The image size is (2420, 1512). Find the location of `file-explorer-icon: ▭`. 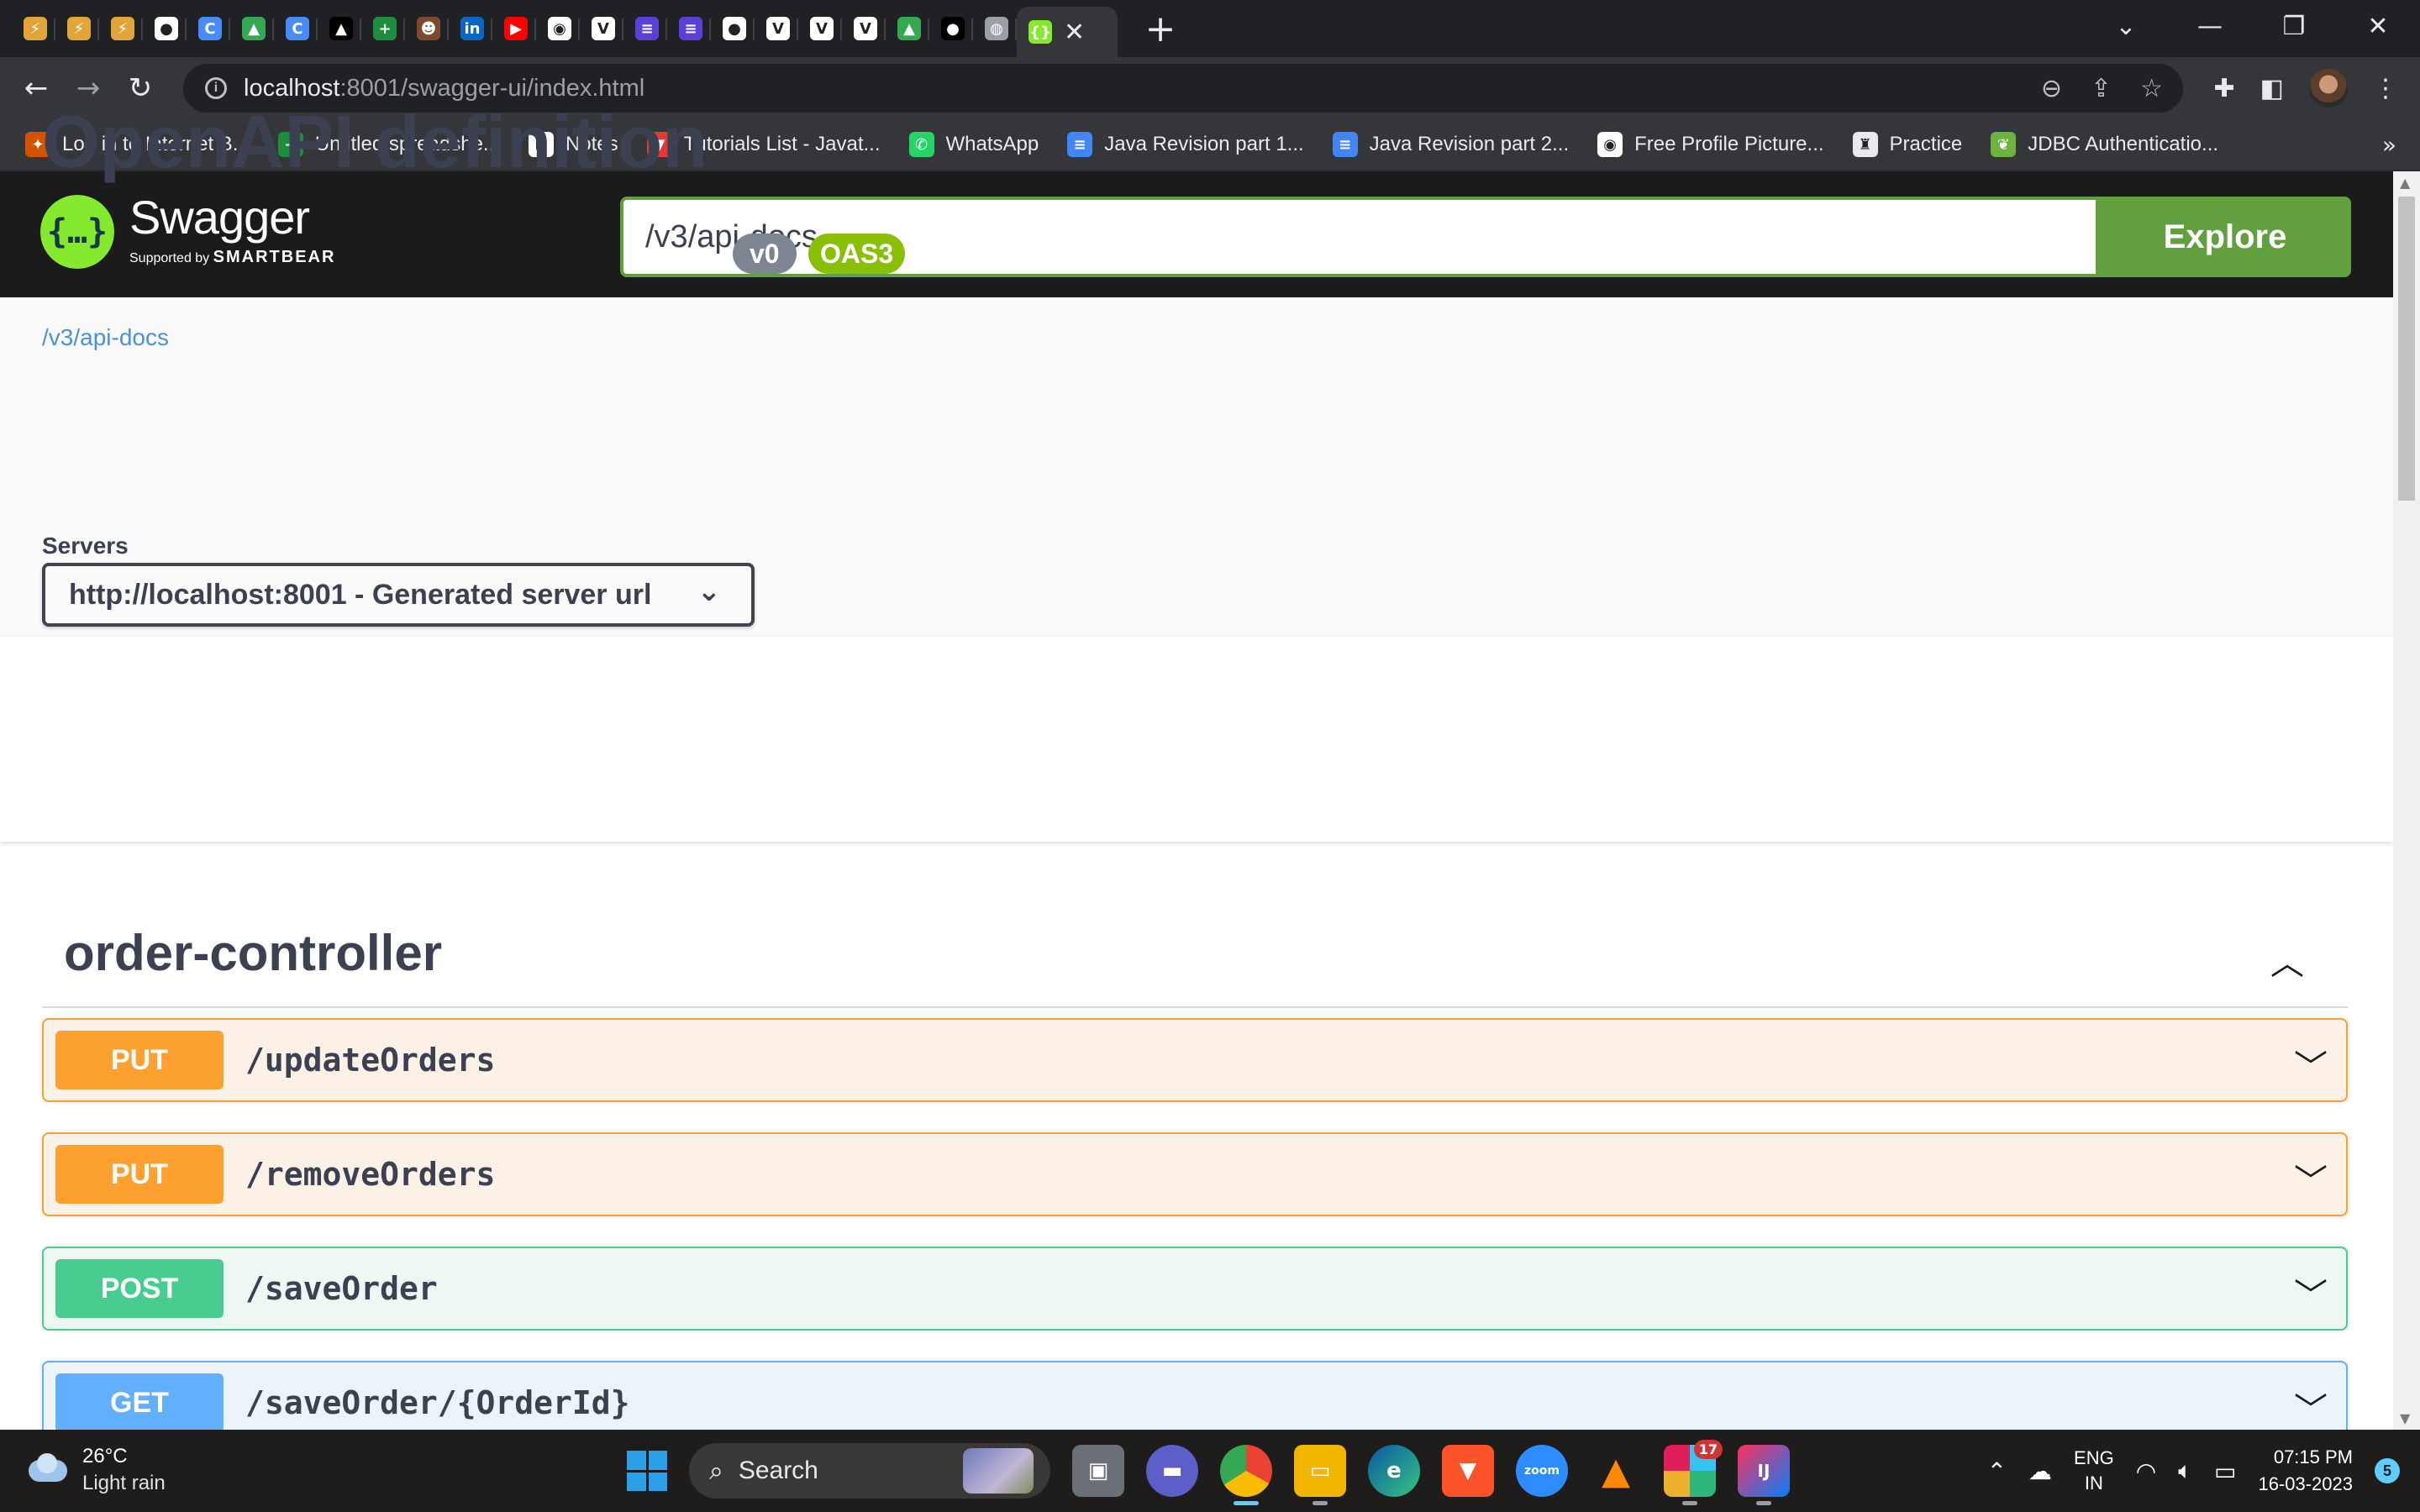

file-explorer-icon: ▭ is located at coordinates (1320, 1475).